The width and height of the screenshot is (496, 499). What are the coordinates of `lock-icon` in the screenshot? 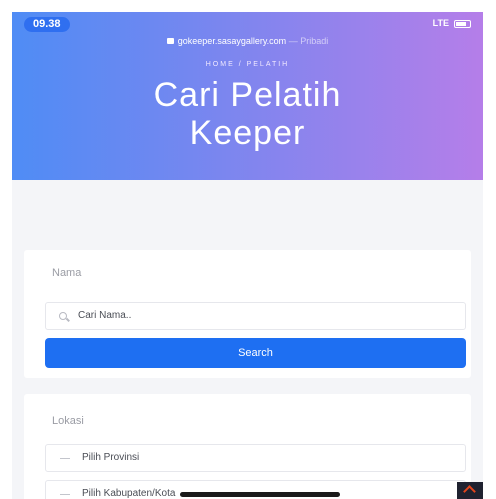 It's located at (170, 41).